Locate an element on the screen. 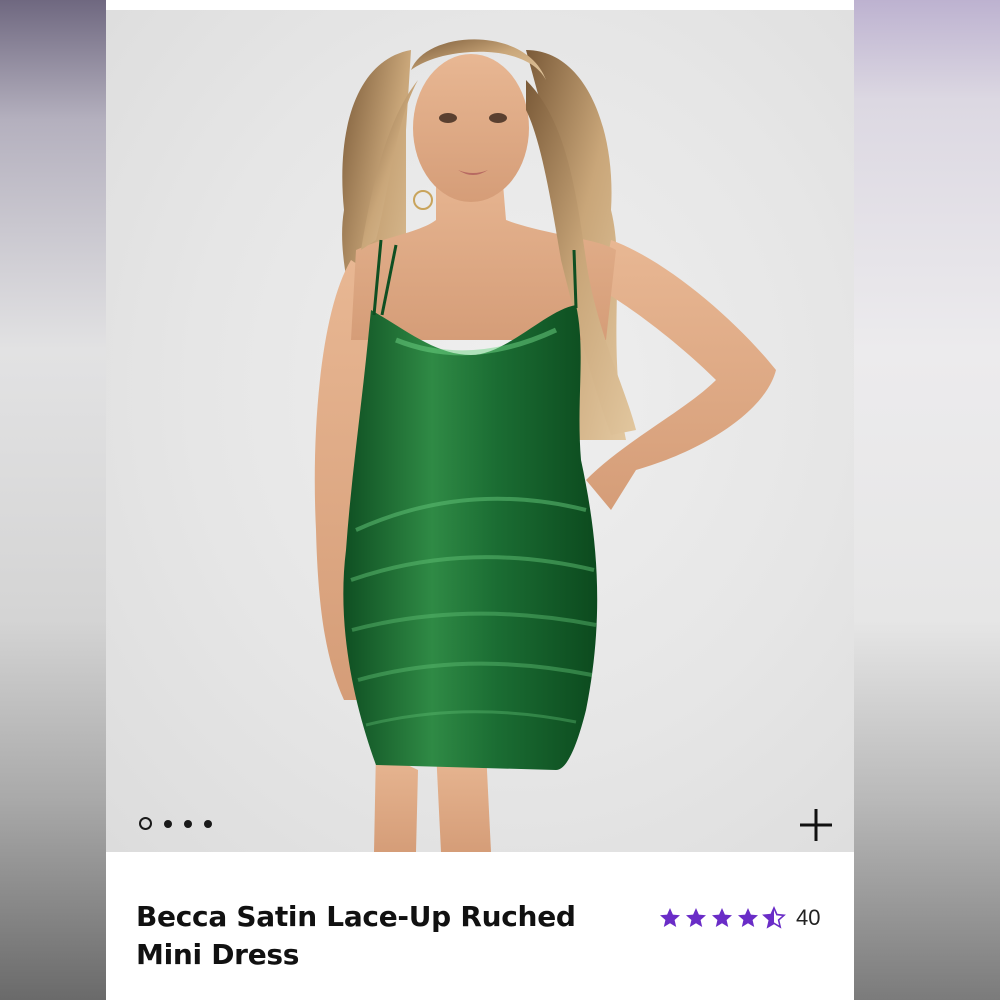 Image resolution: width=1000 pixels, height=1000 pixels. plus-icon is located at coordinates (816, 825).